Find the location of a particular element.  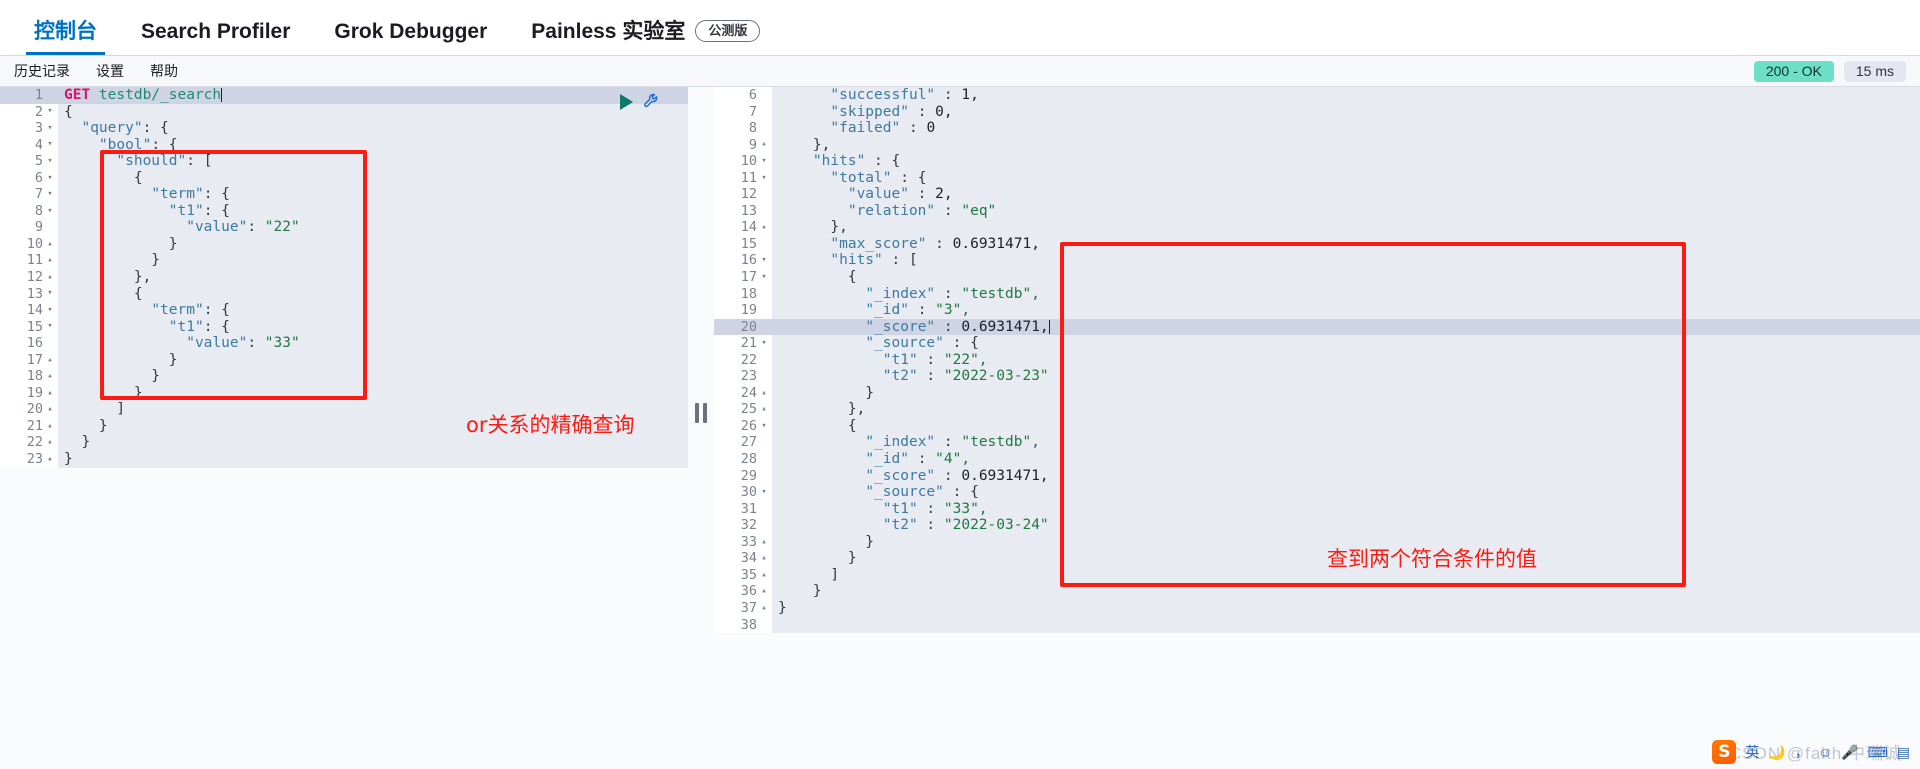

ime-toolbar: S 英 🌙 ， ☺ 🎤 ⌨ ▤ is located at coordinates (1811, 752).